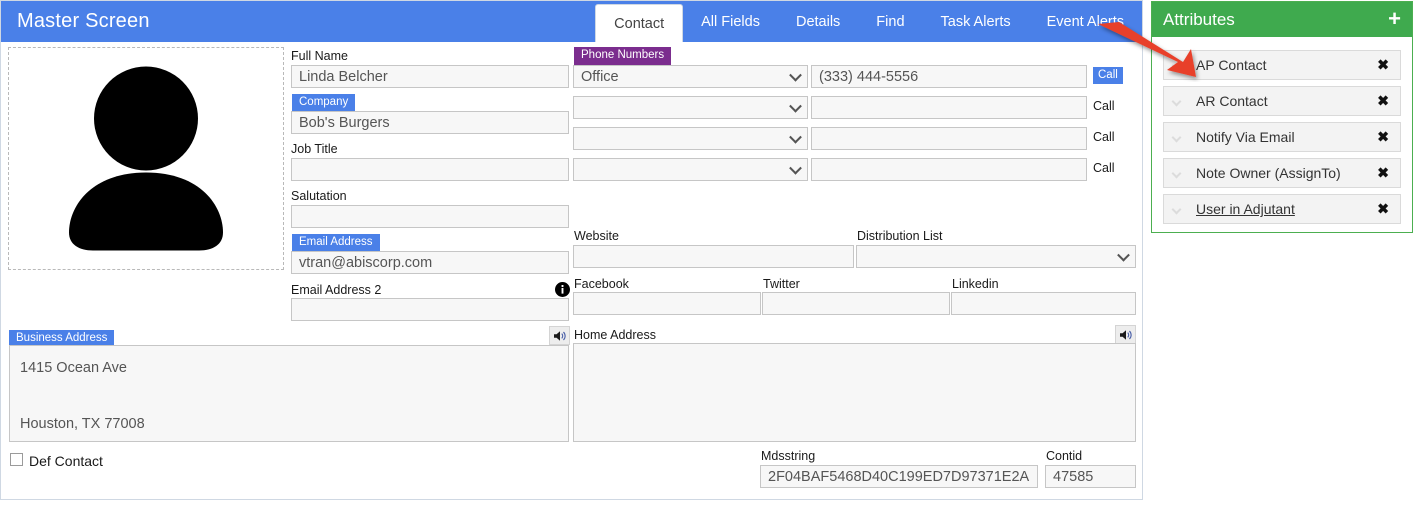  I want to click on user-avatar-icon, so click(146, 158).